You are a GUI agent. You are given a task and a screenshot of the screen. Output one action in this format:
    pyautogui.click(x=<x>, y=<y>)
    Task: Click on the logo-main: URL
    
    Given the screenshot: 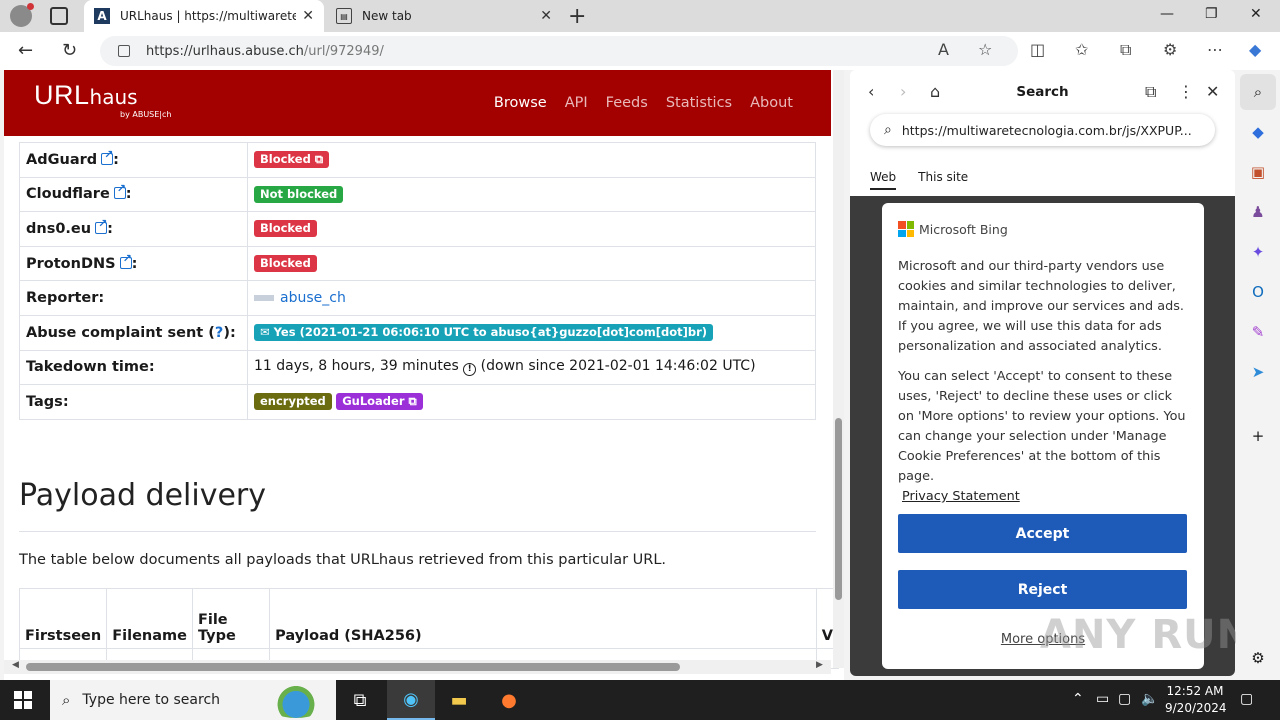 What is the action you would take?
    pyautogui.click(x=62, y=95)
    